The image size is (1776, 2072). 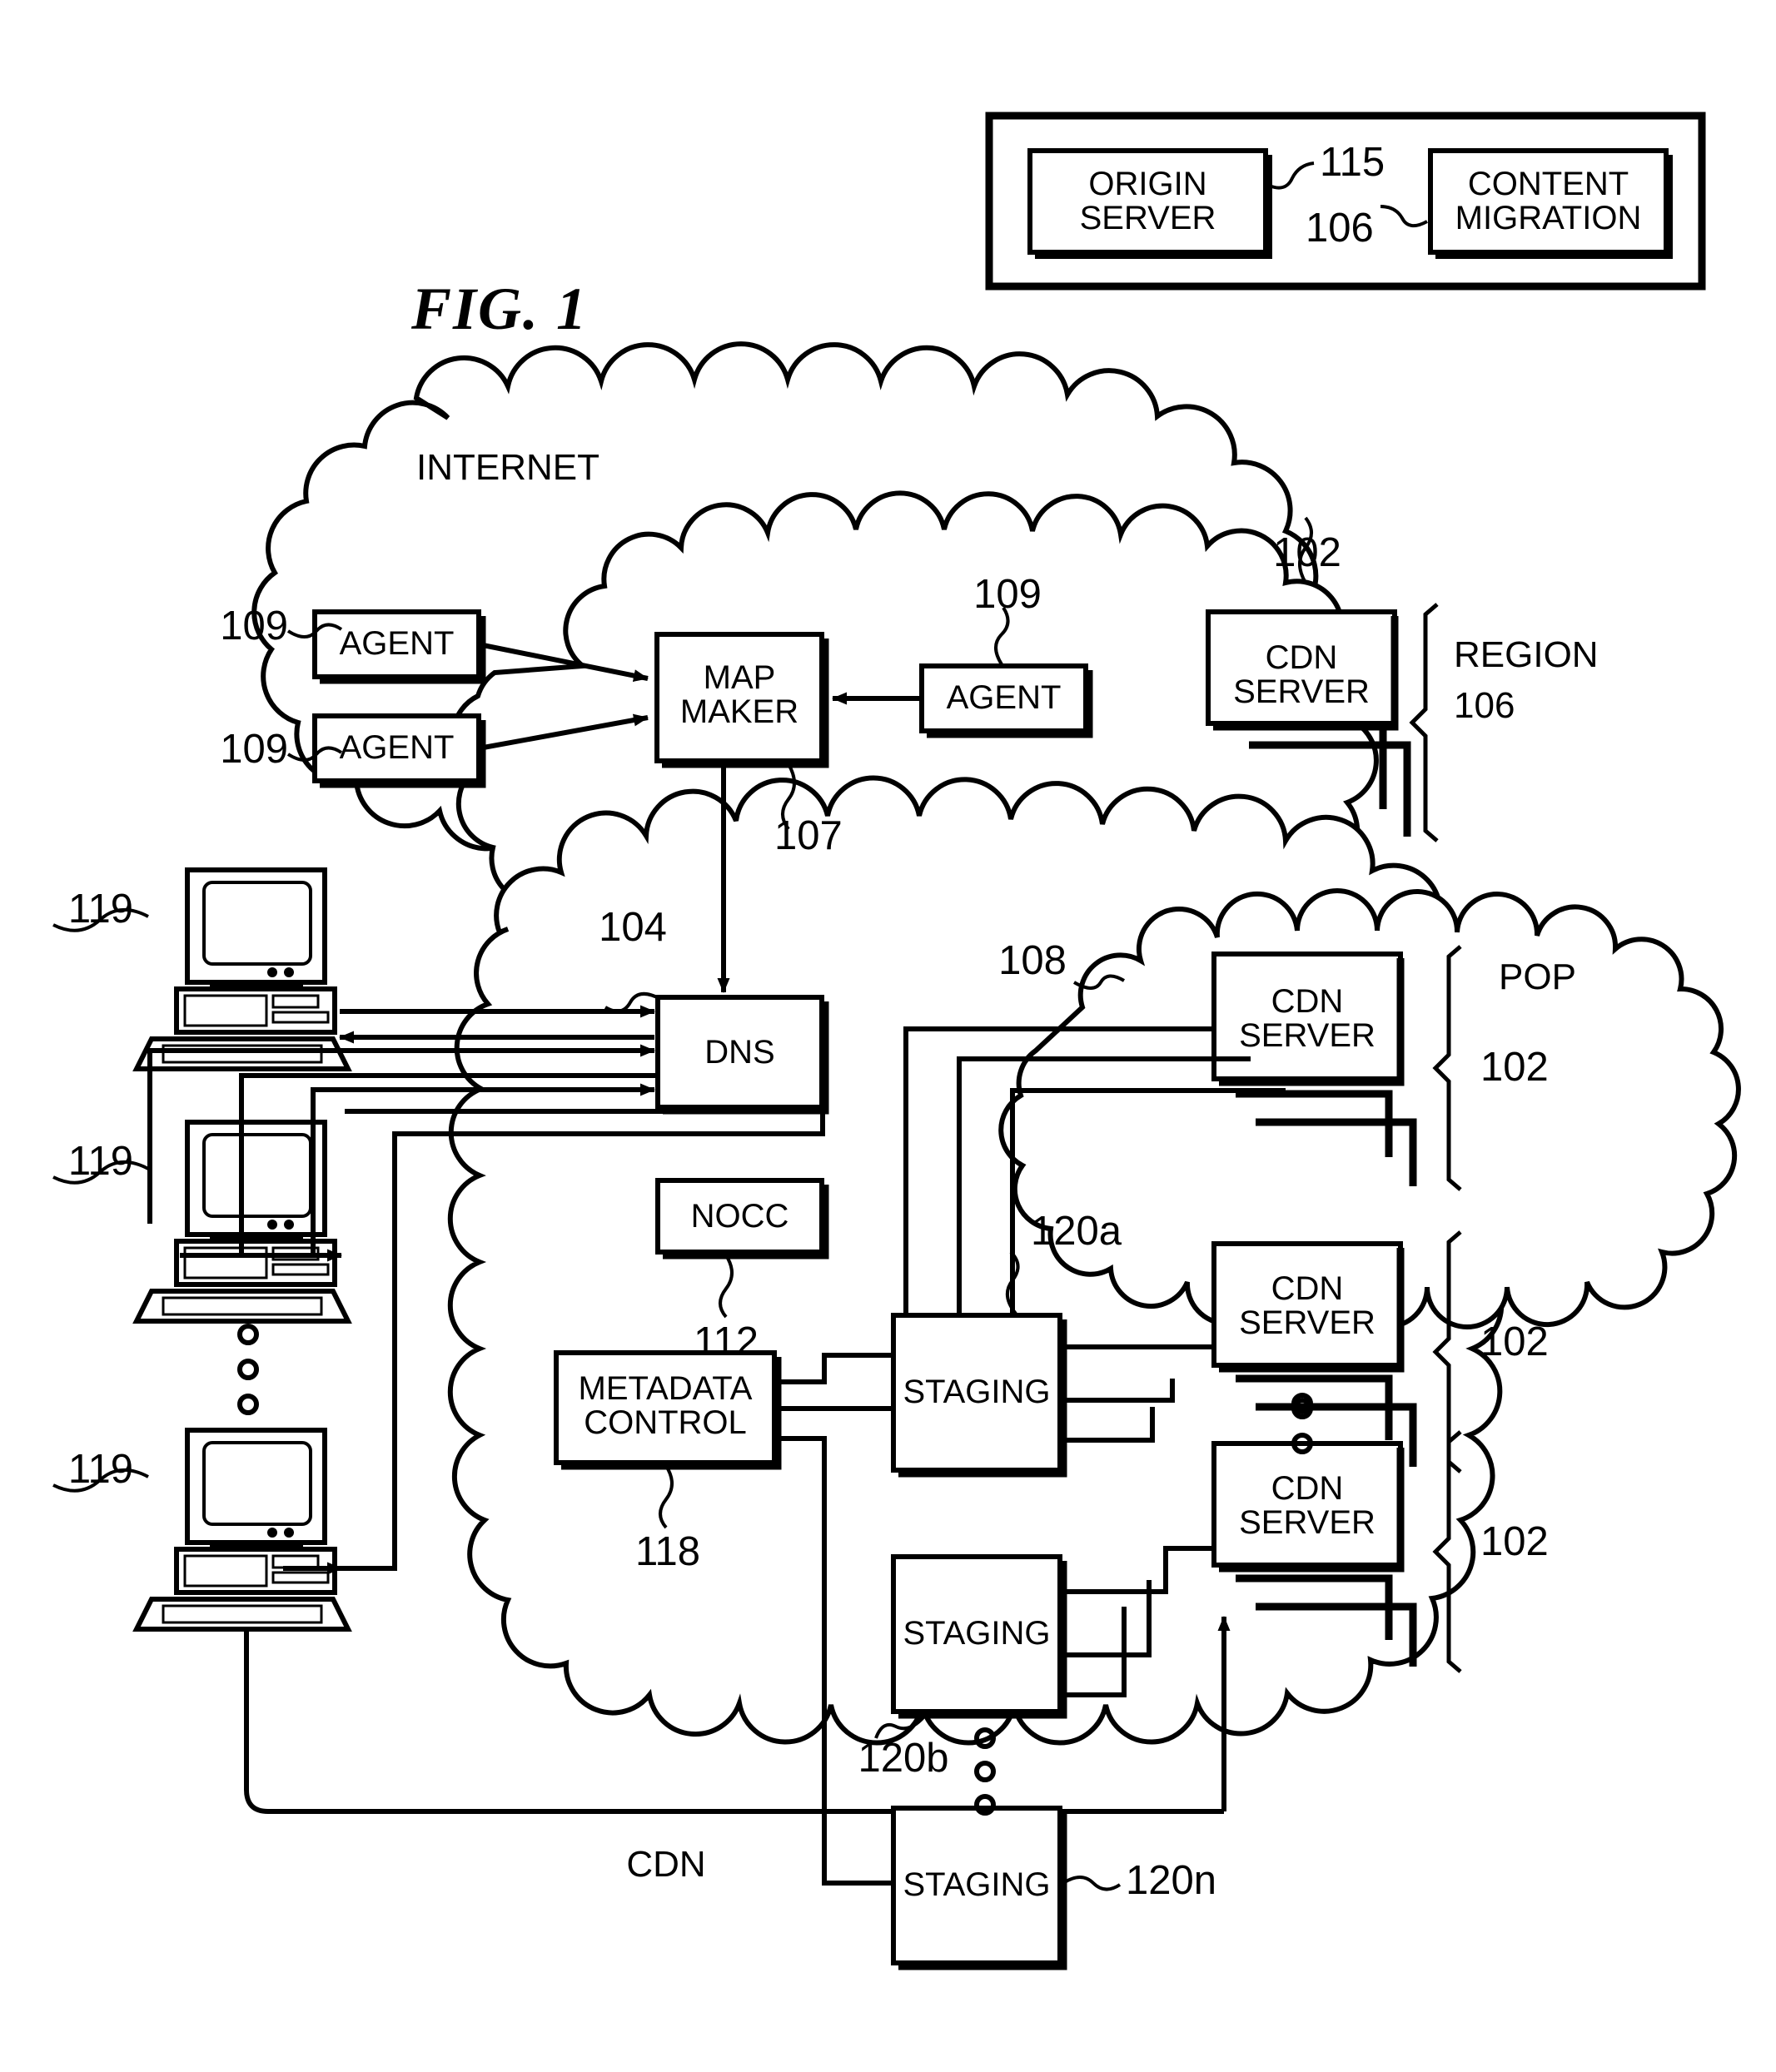 What do you see at coordinates (904, 1758) in the screenshot?
I see `ref-120b: 120b` at bounding box center [904, 1758].